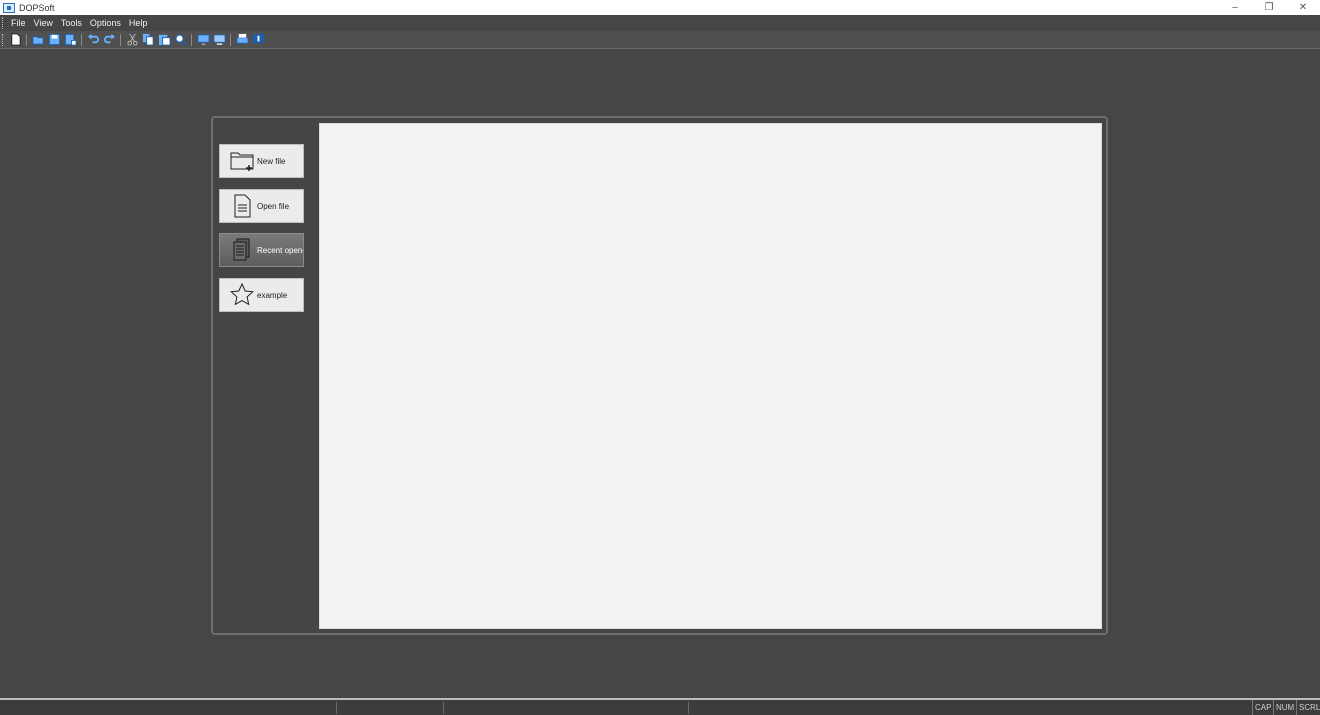  I want to click on example-button: example, so click(261, 295).